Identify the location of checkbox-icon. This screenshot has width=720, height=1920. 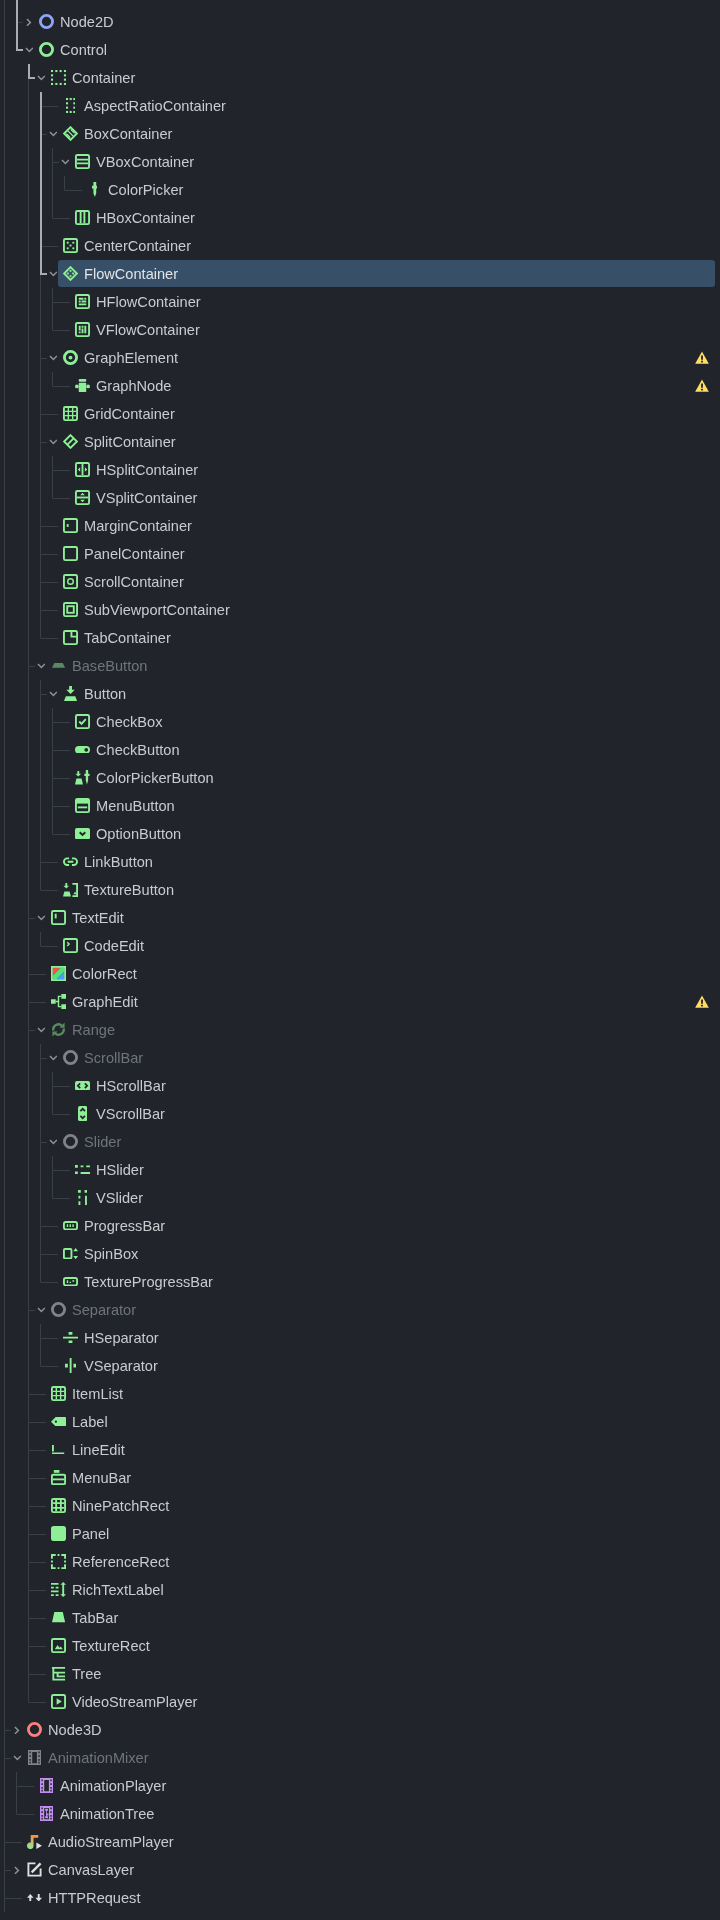
(82, 721).